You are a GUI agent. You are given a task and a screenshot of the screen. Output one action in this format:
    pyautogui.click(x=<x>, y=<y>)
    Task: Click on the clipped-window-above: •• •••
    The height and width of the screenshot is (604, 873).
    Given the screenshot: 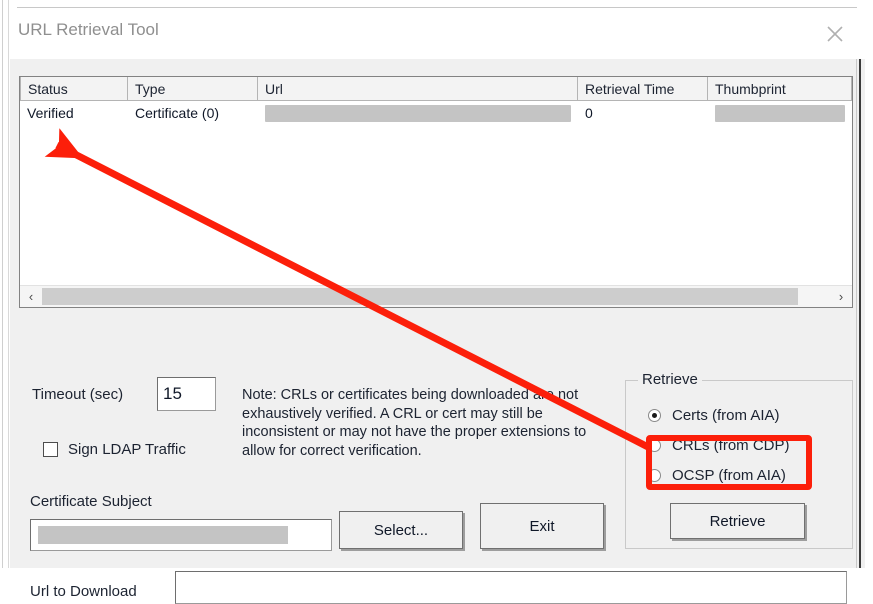 What is the action you would take?
    pyautogui.click(x=441, y=4)
    